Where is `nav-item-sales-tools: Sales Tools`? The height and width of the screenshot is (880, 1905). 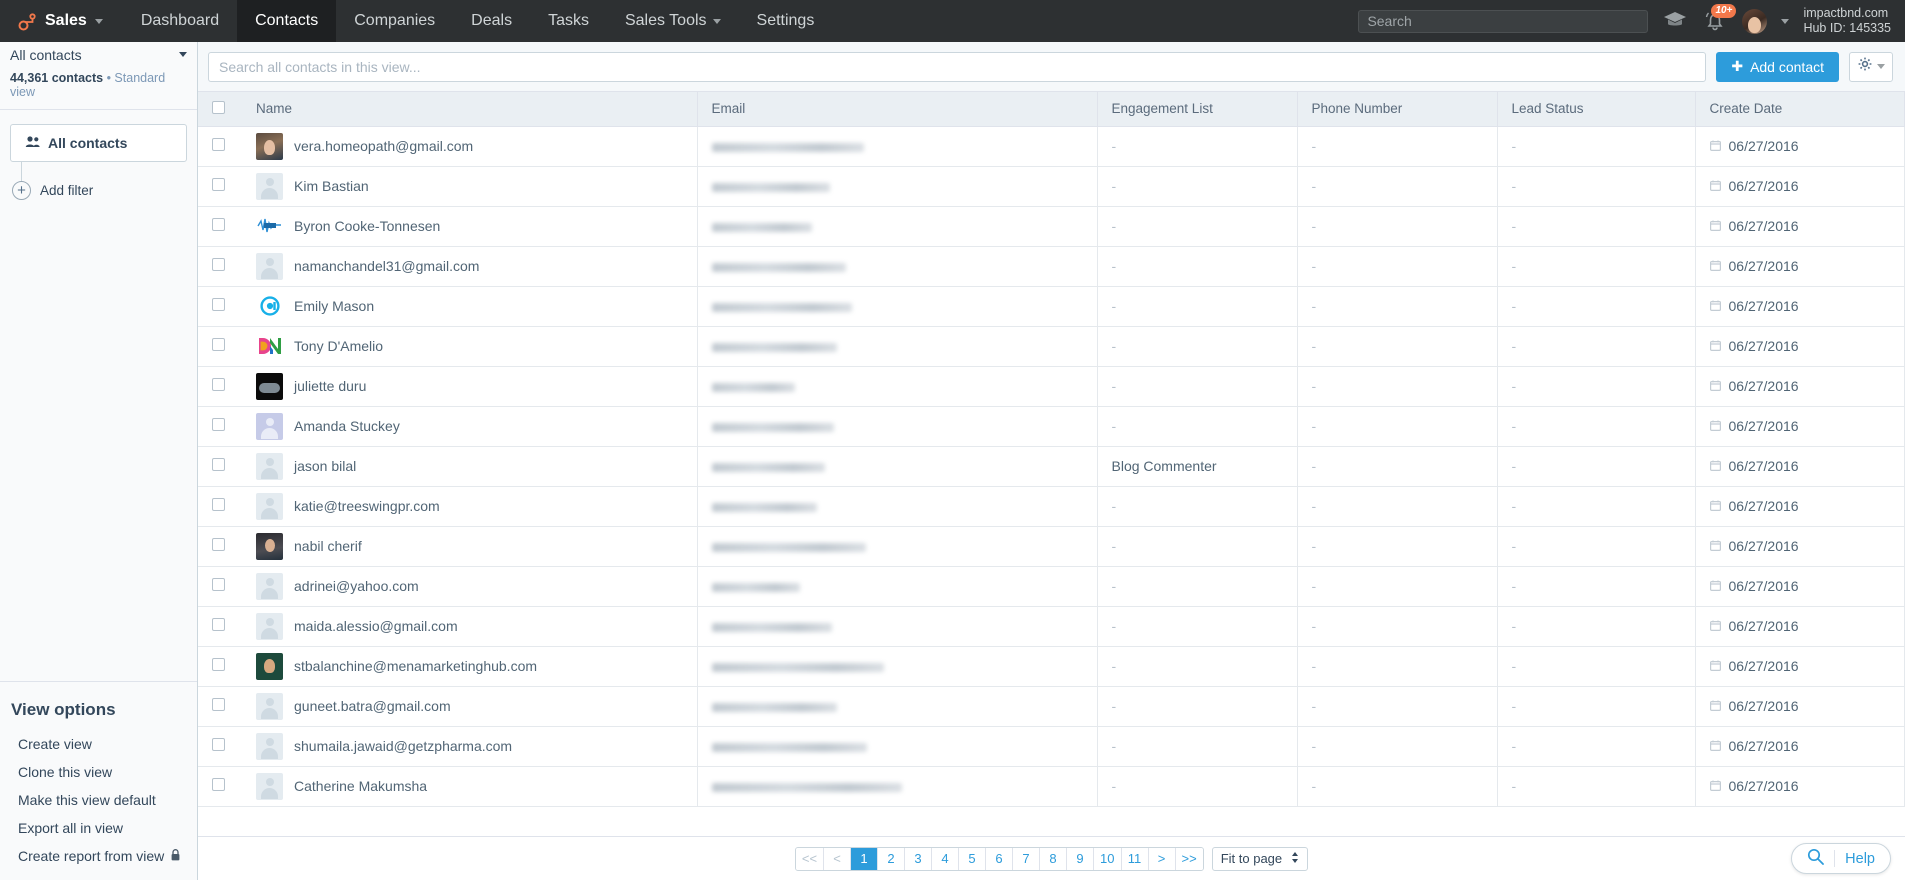
nav-item-sales-tools: Sales Tools is located at coordinates (673, 21).